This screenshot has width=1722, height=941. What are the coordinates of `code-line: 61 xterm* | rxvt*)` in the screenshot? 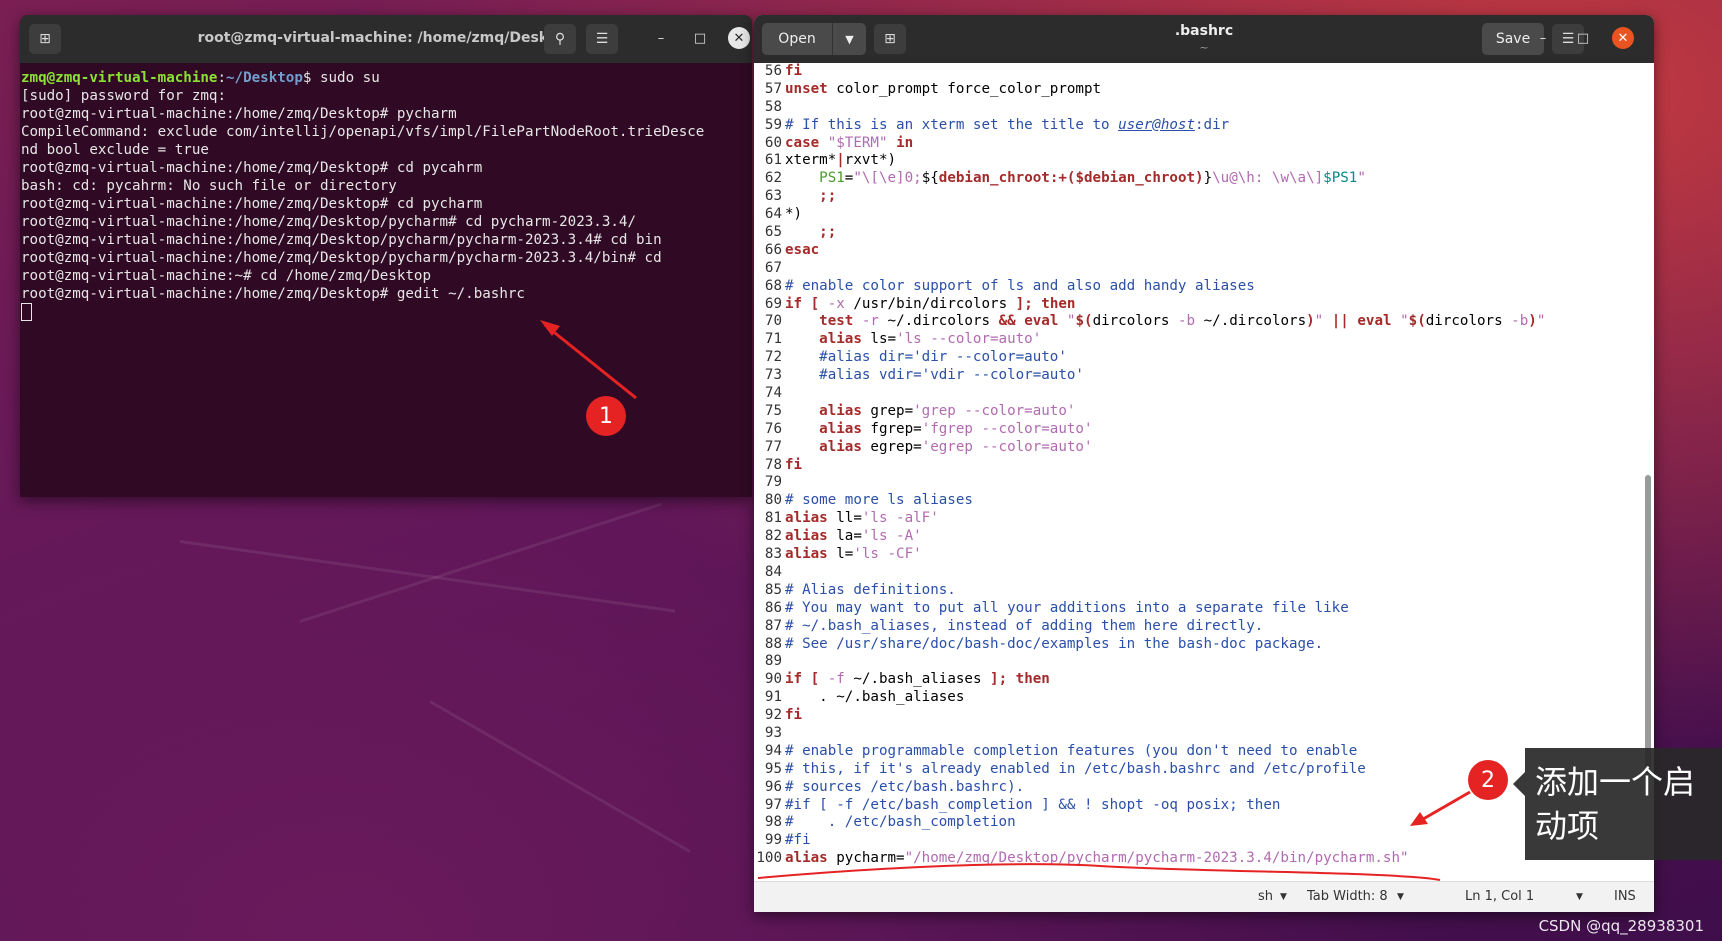 It's located at (1204, 161).